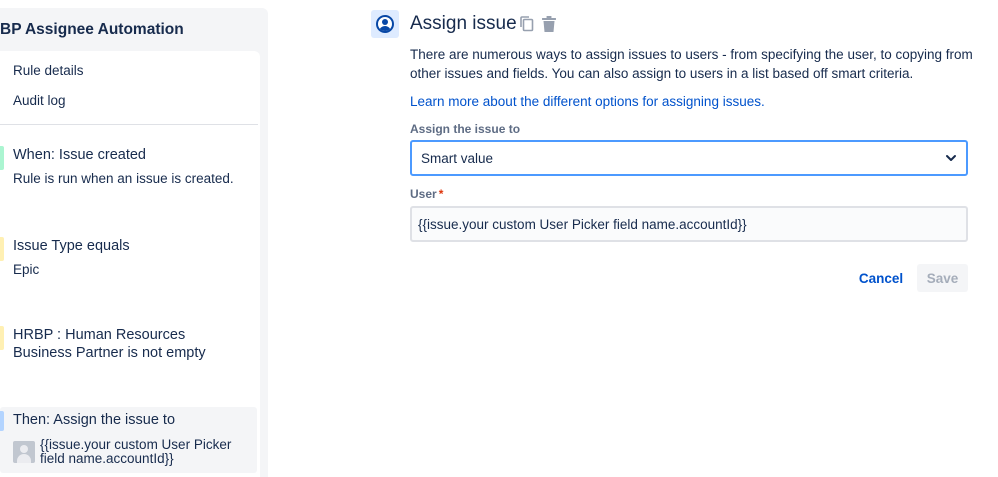 The image size is (998, 477). What do you see at coordinates (24, 452) in the screenshot?
I see `avatar-placeholder-icon` at bounding box center [24, 452].